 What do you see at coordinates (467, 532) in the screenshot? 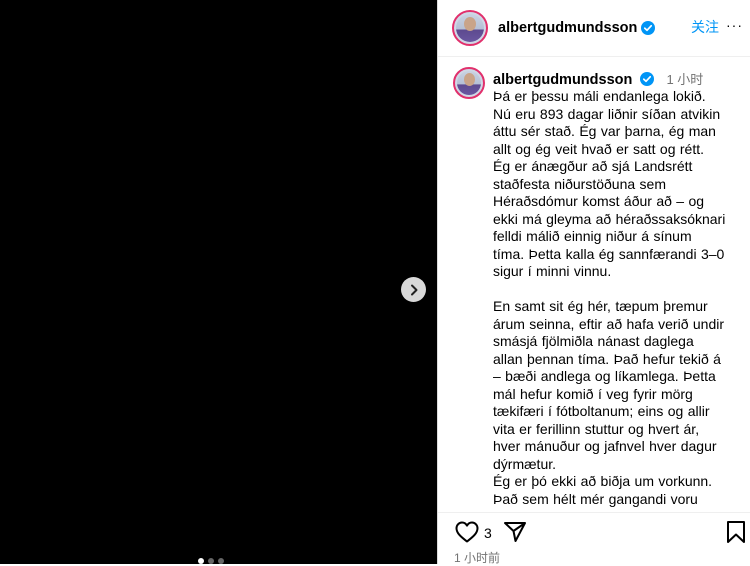
I see `heart-icon` at bounding box center [467, 532].